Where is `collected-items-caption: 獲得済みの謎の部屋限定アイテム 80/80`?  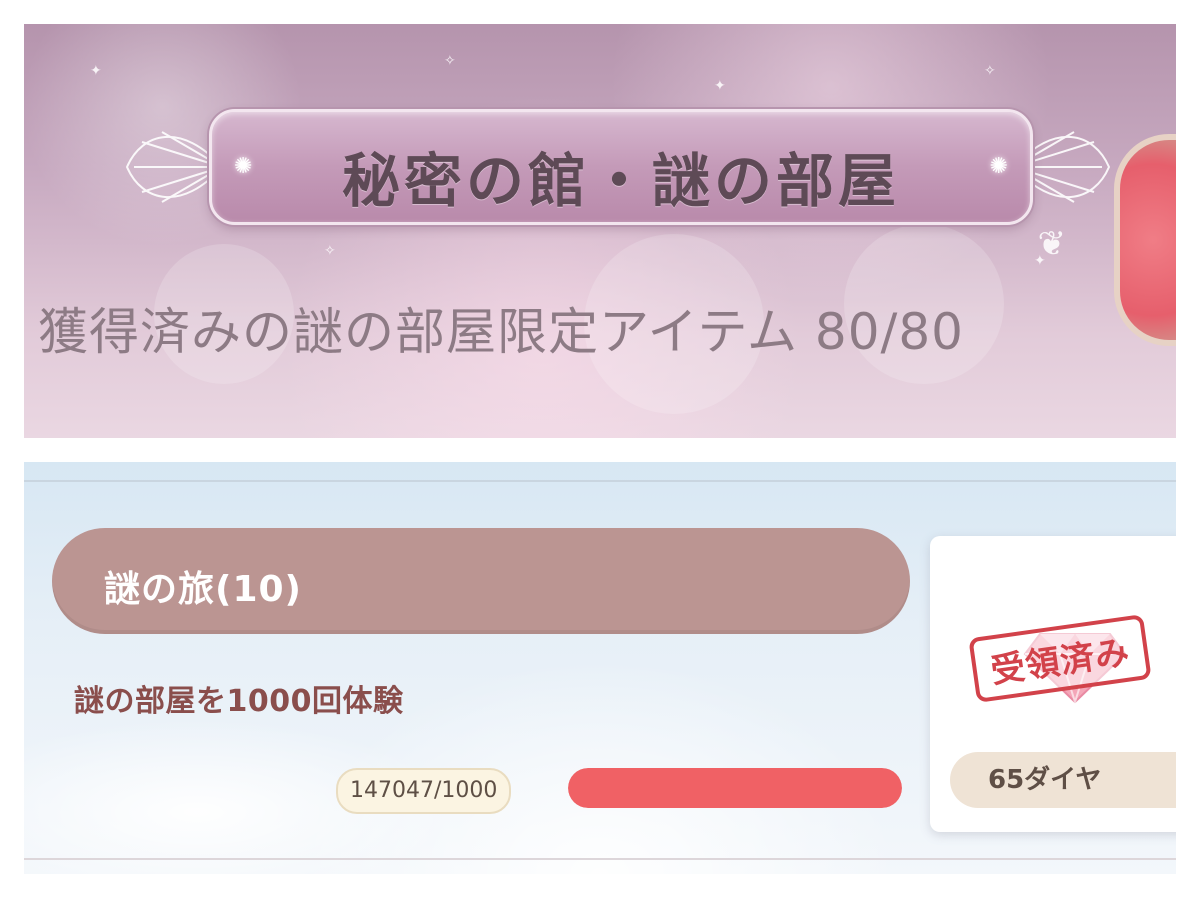 collected-items-caption: 獲得済みの謎の部屋限定アイテム 80/80 is located at coordinates (501, 332).